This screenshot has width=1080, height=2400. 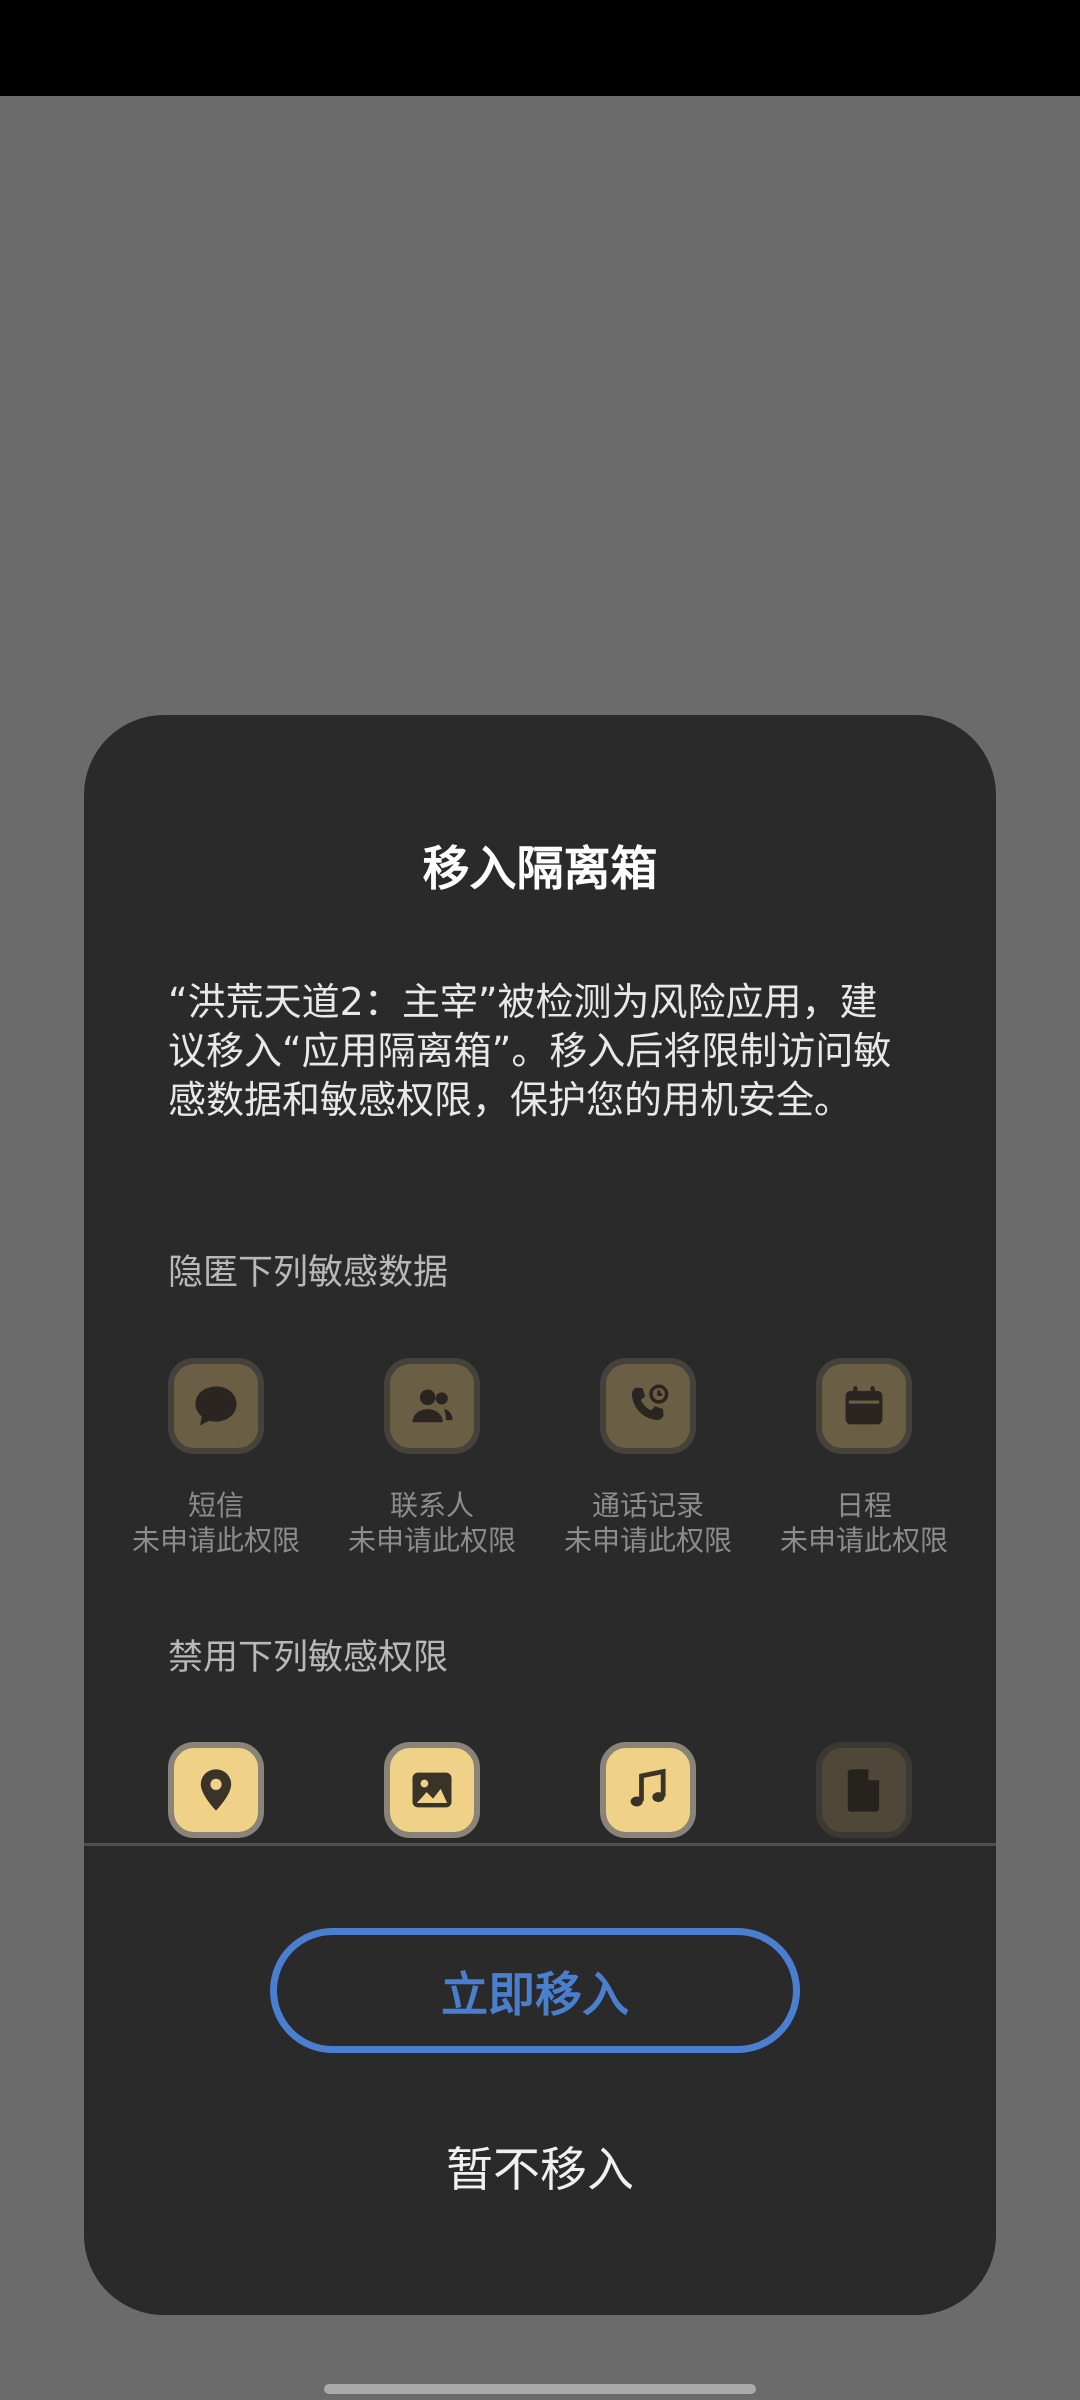 I want to click on file-icon, so click(x=864, y=1790).